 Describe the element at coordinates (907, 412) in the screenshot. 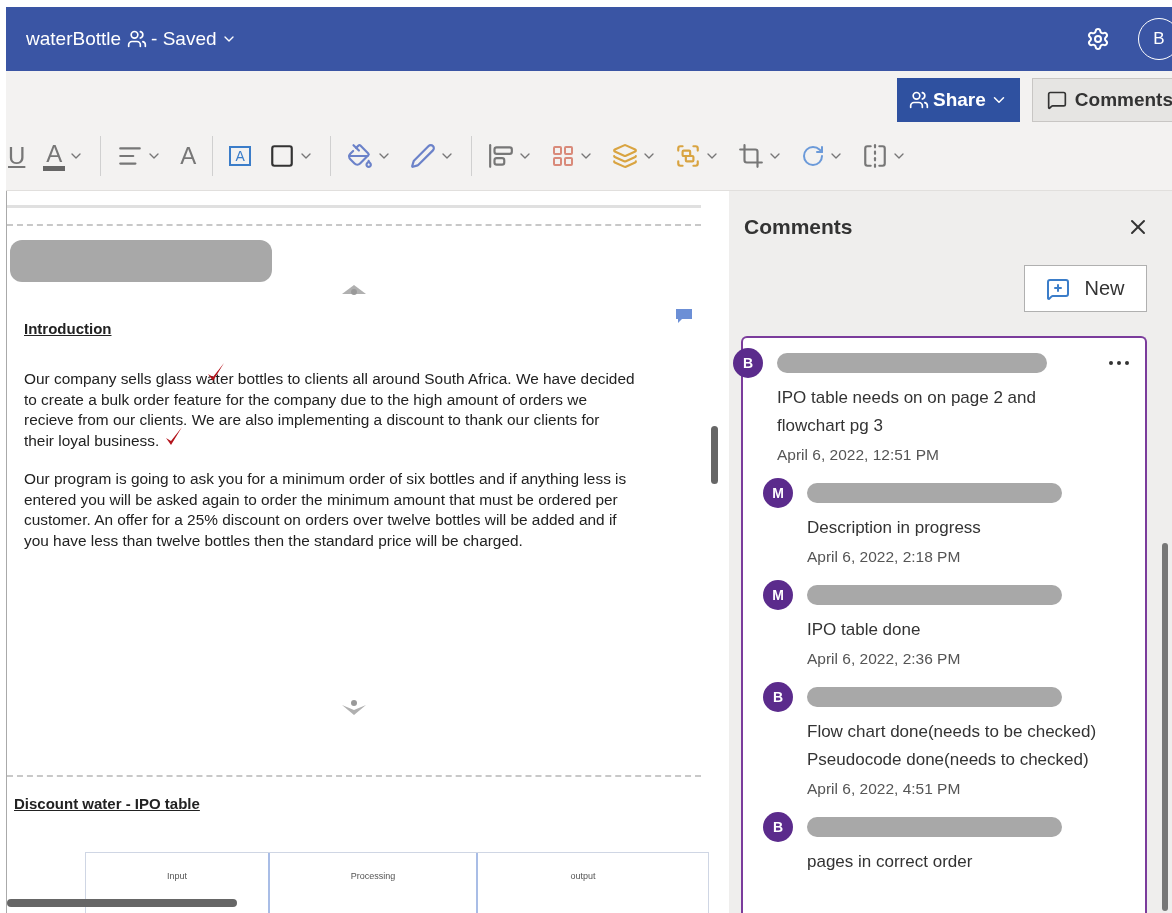

I see `comment-text: IPO table needs on on page 2 and flowchart pg 3` at that location.